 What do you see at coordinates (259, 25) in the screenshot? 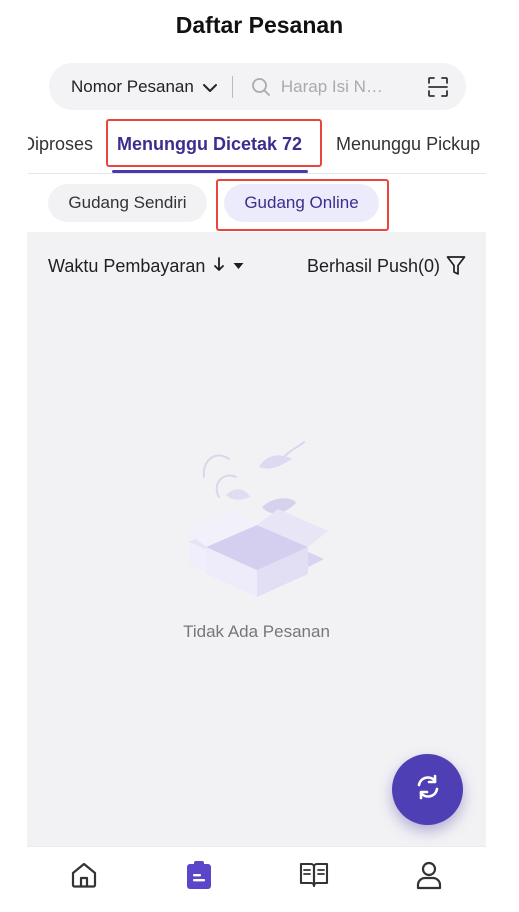
I see `page-title: Daftar Pesanan` at bounding box center [259, 25].